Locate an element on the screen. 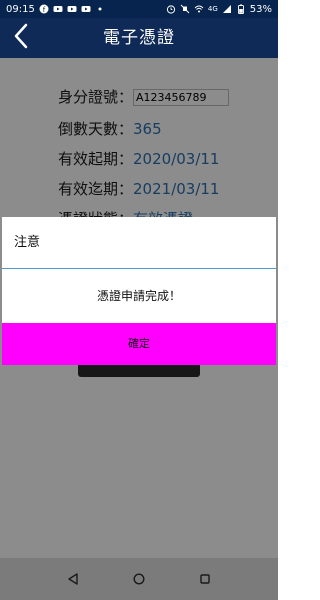  dot-icon is located at coordinates (100, 9).